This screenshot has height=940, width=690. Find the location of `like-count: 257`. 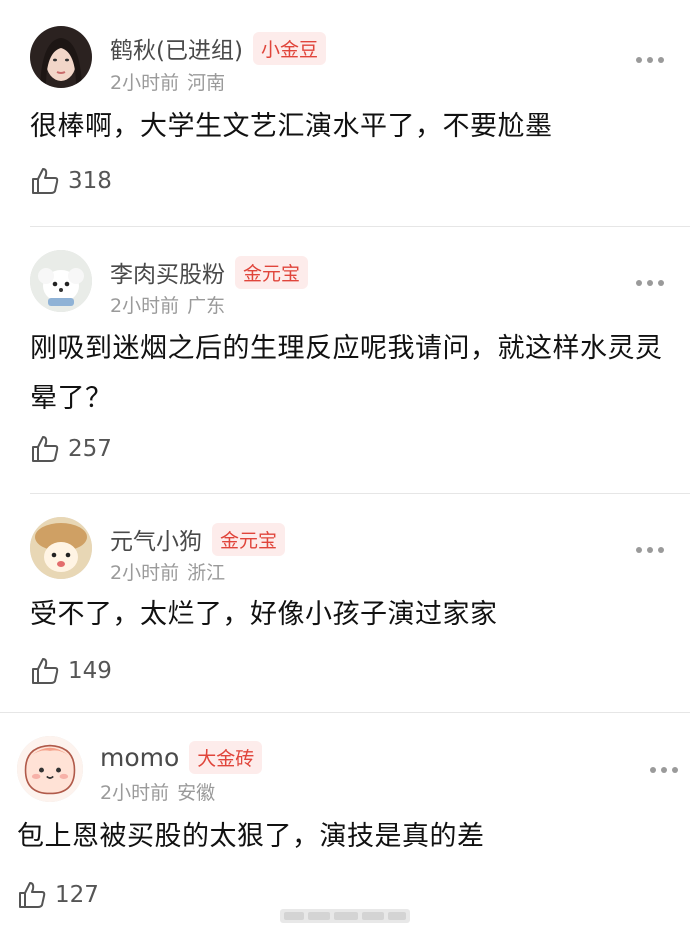

like-count: 257 is located at coordinates (90, 449).